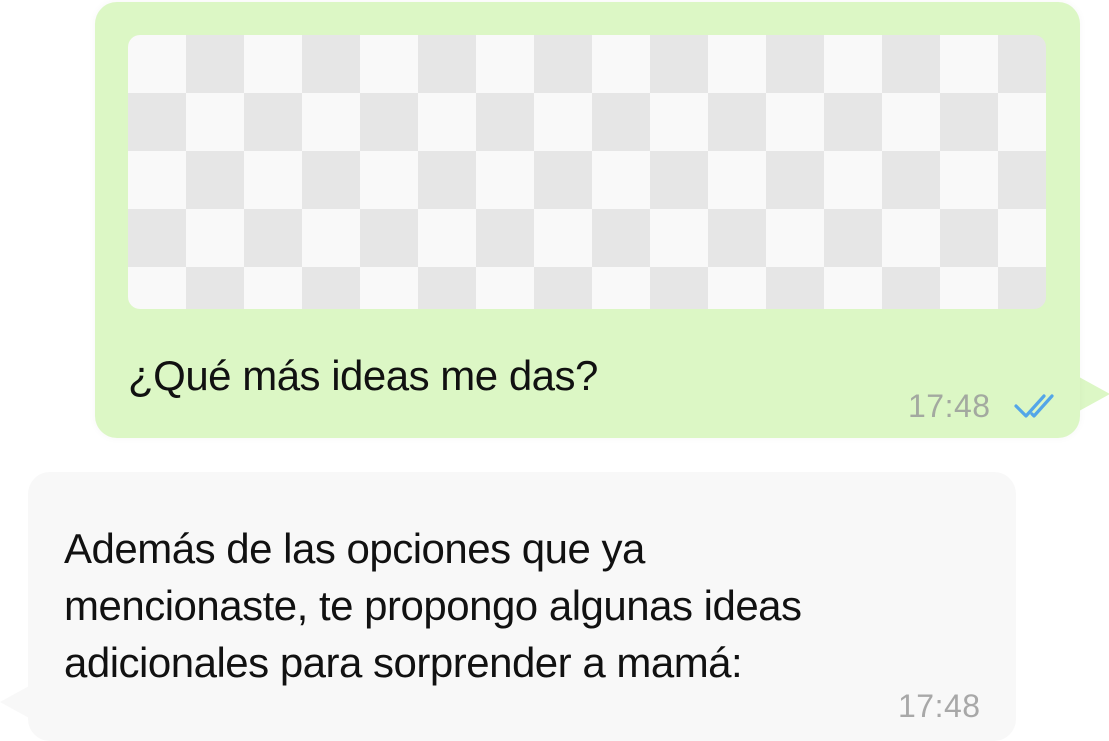 The height and width of the screenshot is (741, 1109). What do you see at coordinates (363, 375) in the screenshot?
I see `sent-message-text: ¿Qué más ideas me das?` at bounding box center [363, 375].